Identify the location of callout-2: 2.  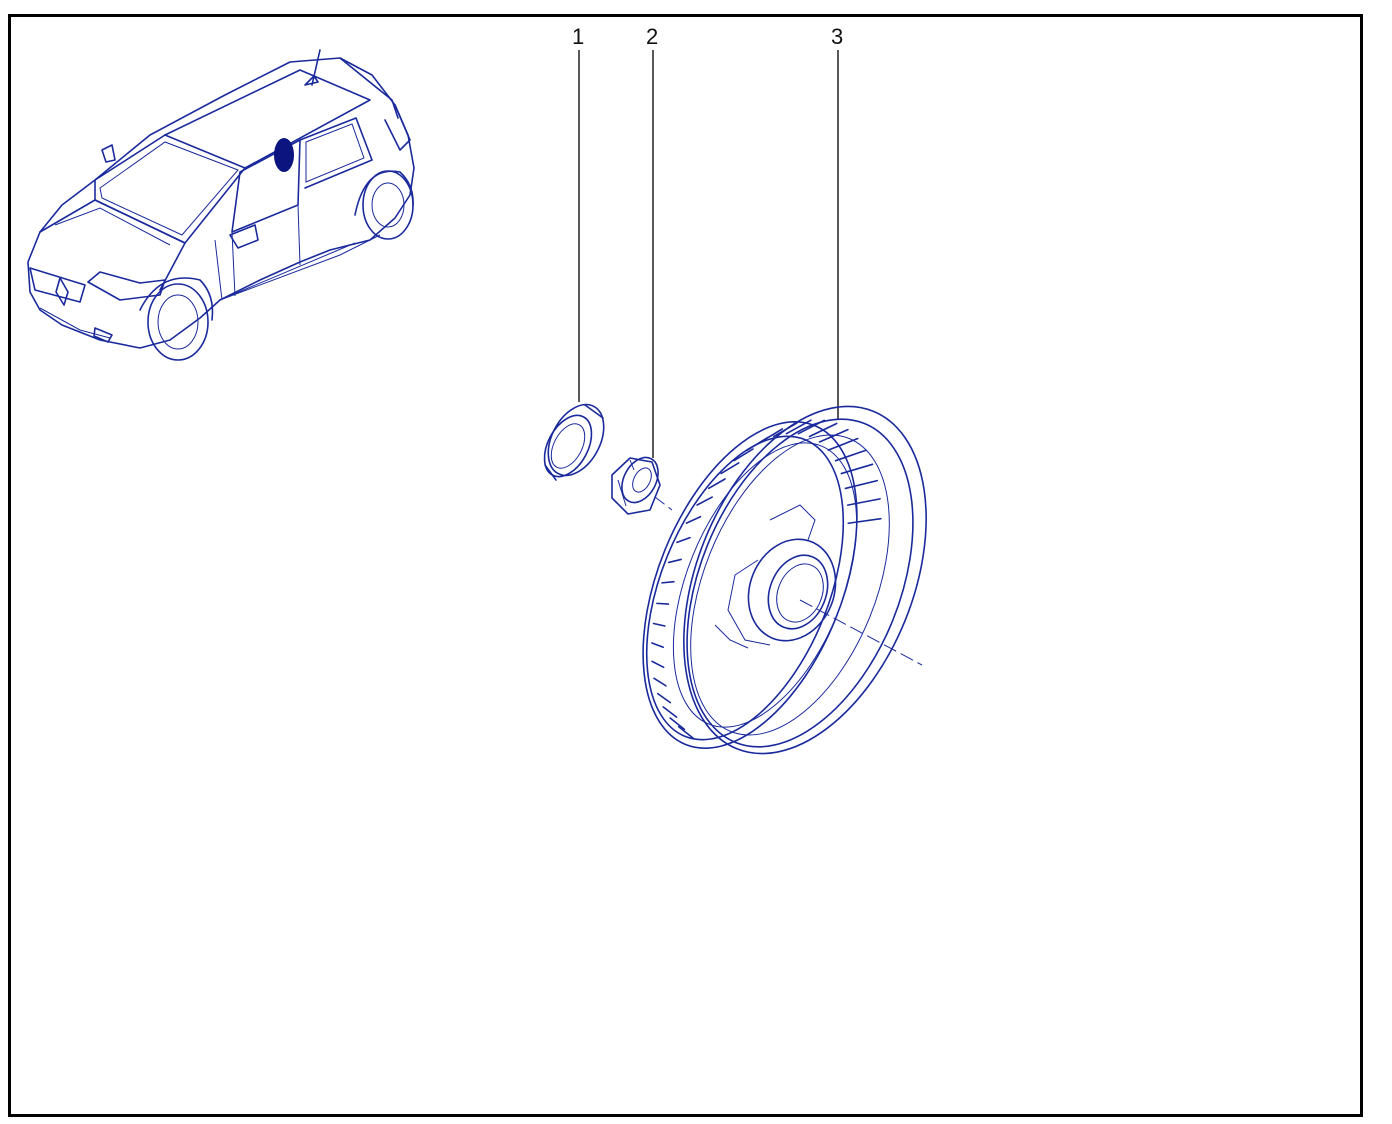
(652, 241).